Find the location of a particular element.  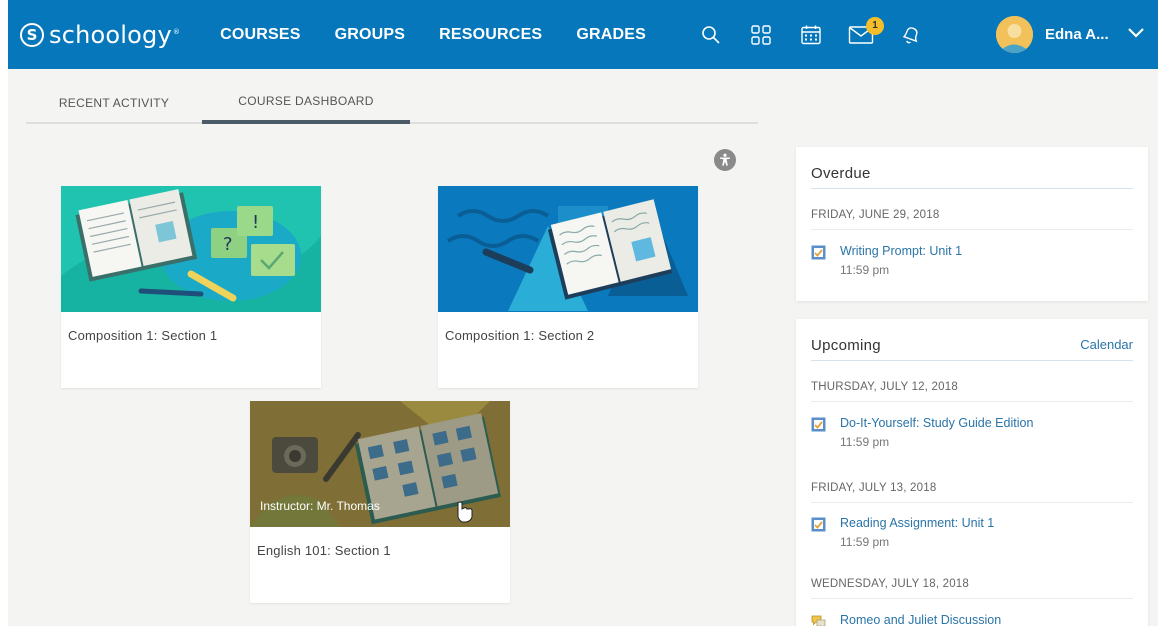

chevron-down-icon is located at coordinates (1136, 35).